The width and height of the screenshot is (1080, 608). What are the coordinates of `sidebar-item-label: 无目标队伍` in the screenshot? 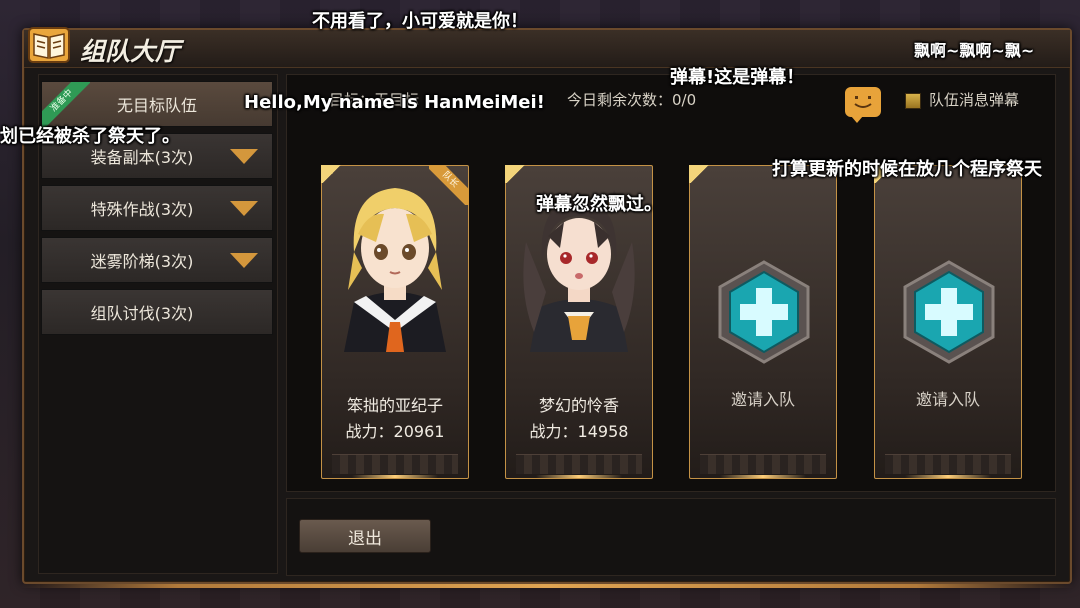 It's located at (156, 105).